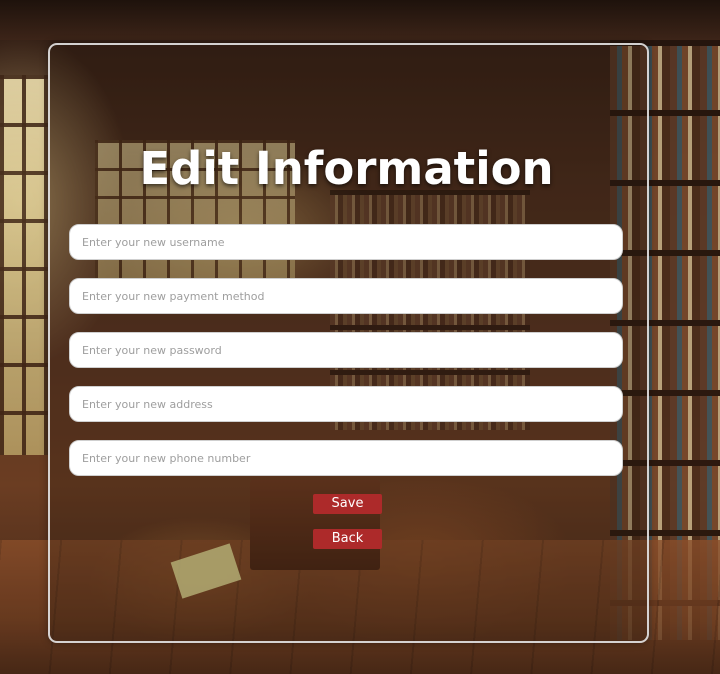 The height and width of the screenshot is (674, 720). What do you see at coordinates (346, 458) in the screenshot?
I see `phone-number-input` at bounding box center [346, 458].